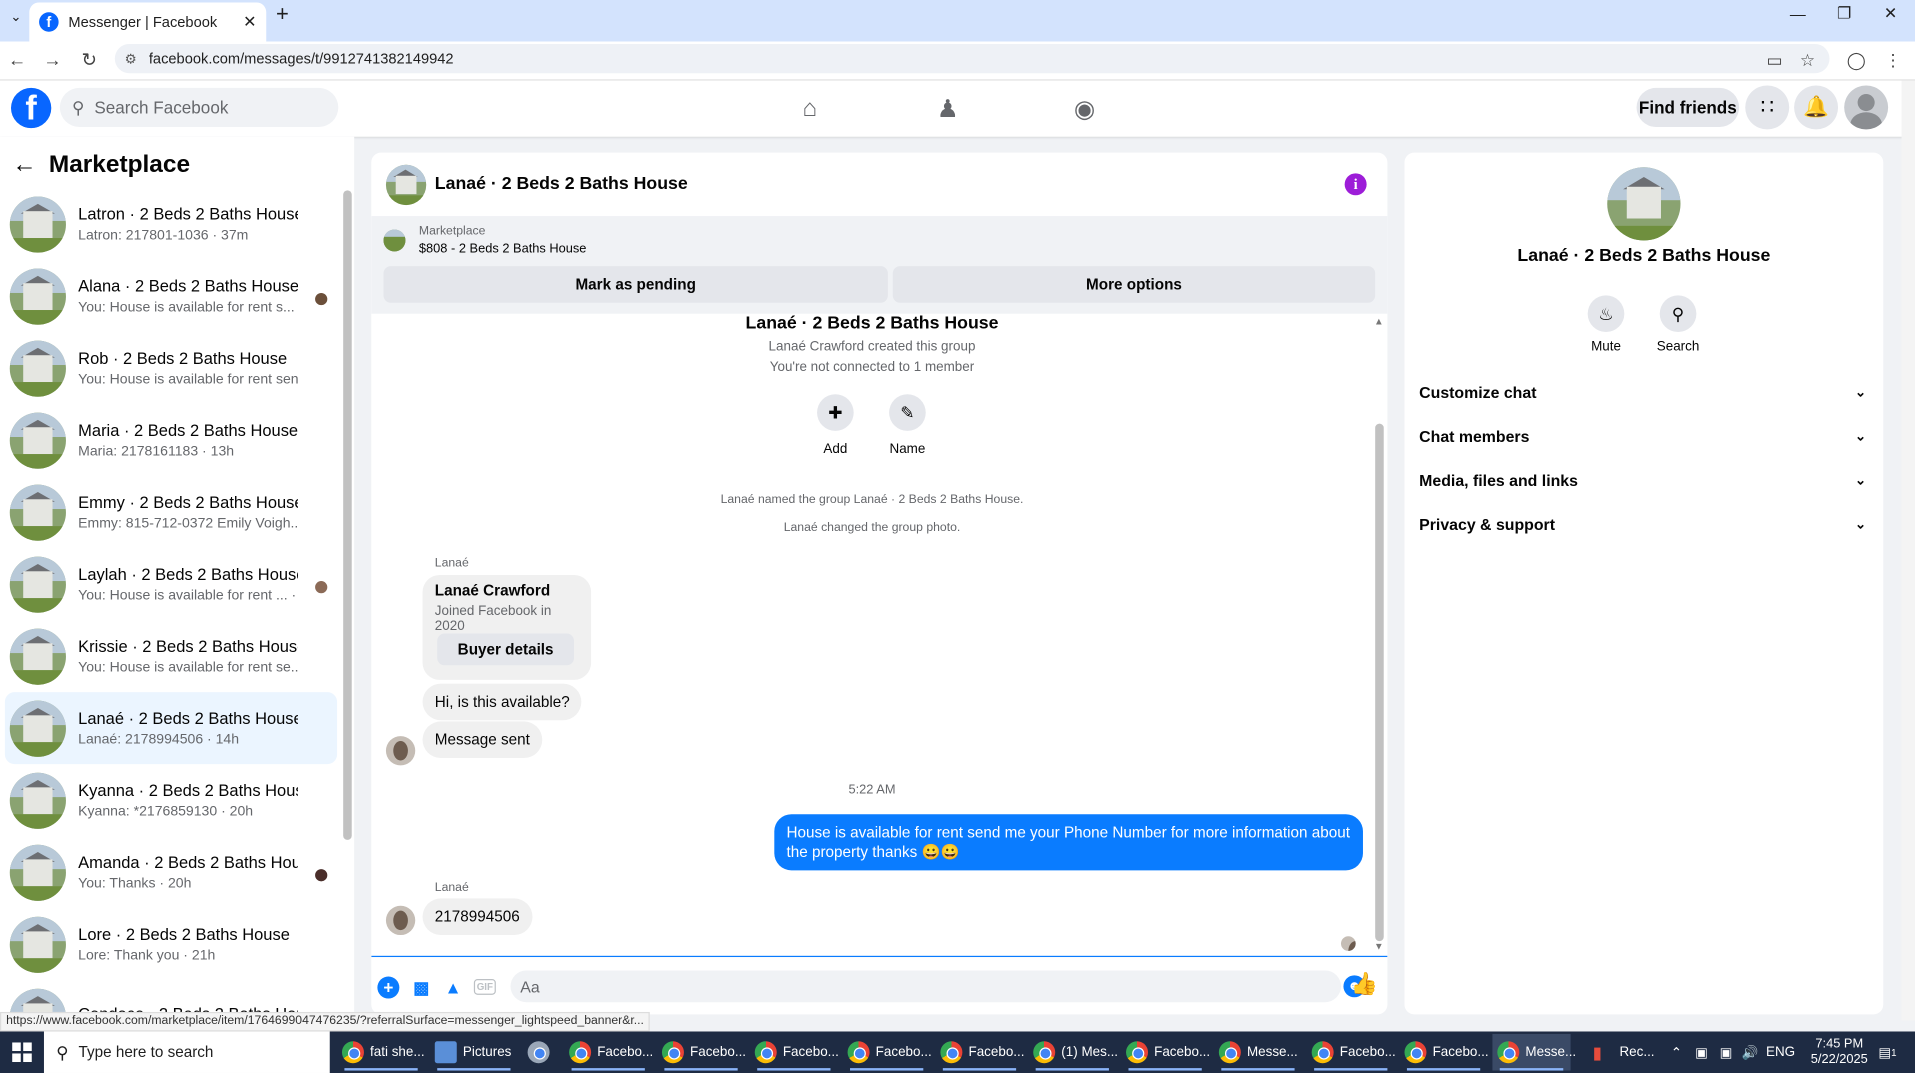  Describe the element at coordinates (1839, 1052) in the screenshot. I see `system-clock: 7:45 PM 5/22/2025` at that location.